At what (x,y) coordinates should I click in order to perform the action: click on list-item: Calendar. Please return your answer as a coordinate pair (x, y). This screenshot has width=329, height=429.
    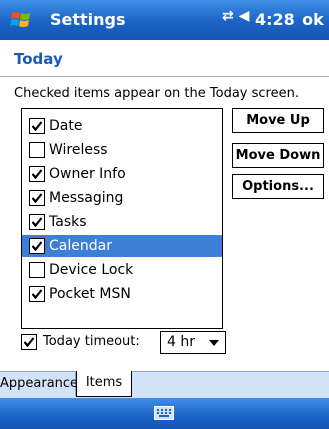
    Looking at the image, I should click on (122, 246).